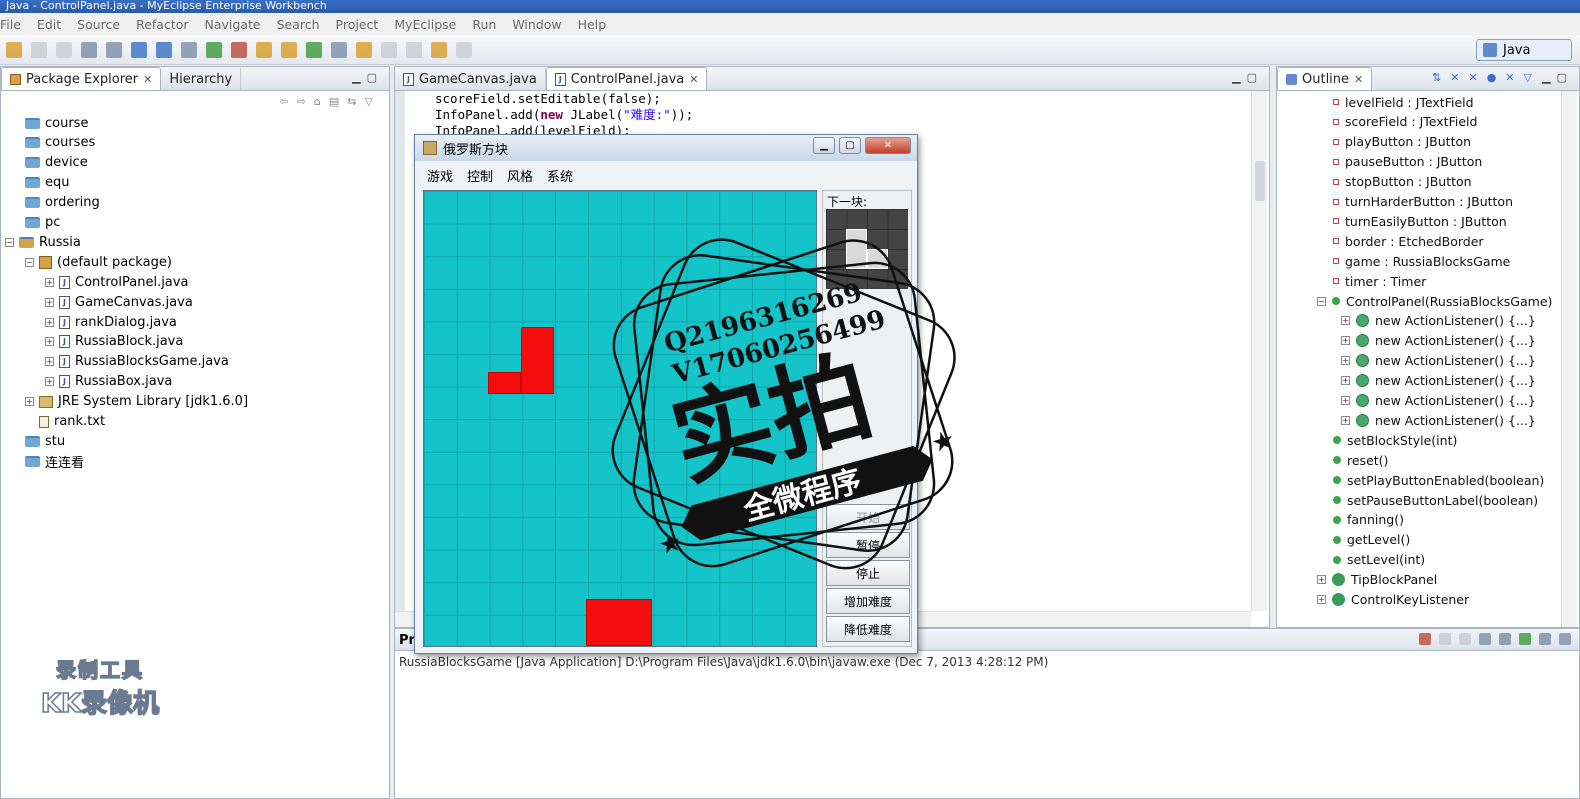 This screenshot has width=1580, height=799. What do you see at coordinates (116, 282) in the screenshot?
I see `tree-item: + J ControlPanel.java` at bounding box center [116, 282].